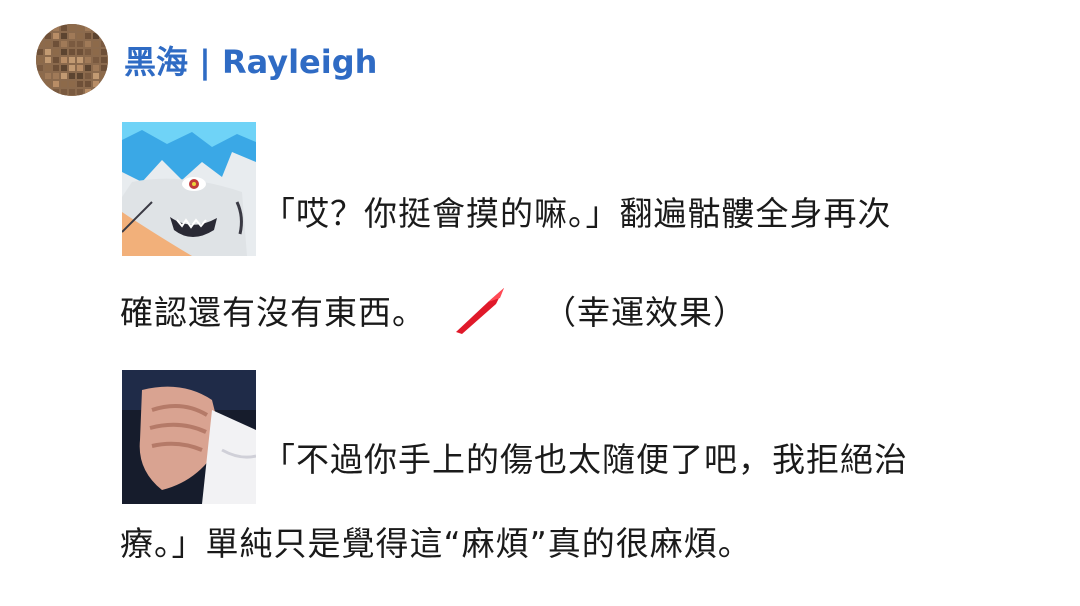 The image size is (1080, 606). Describe the element at coordinates (480, 314) in the screenshot. I see `red-brush-stroke-icon` at that location.